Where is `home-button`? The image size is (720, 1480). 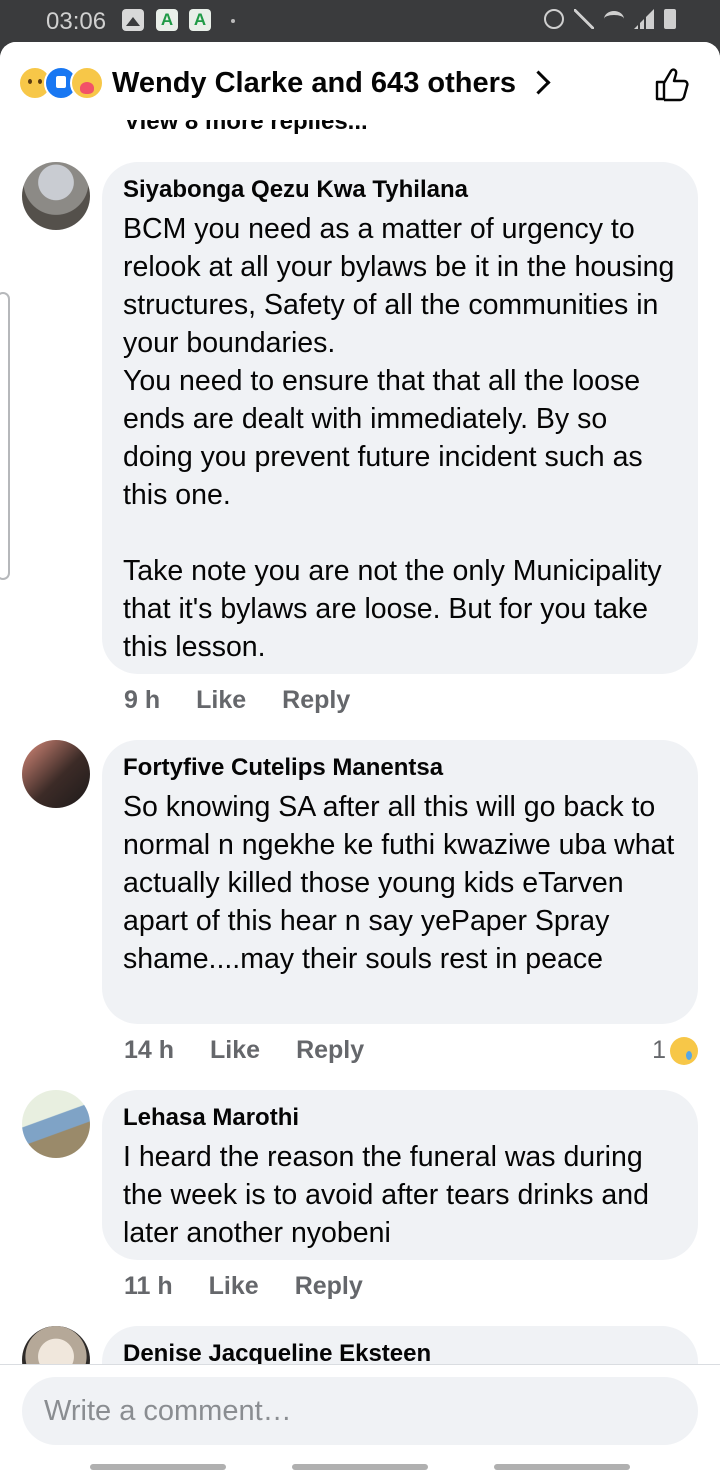
home-button is located at coordinates (360, 1467).